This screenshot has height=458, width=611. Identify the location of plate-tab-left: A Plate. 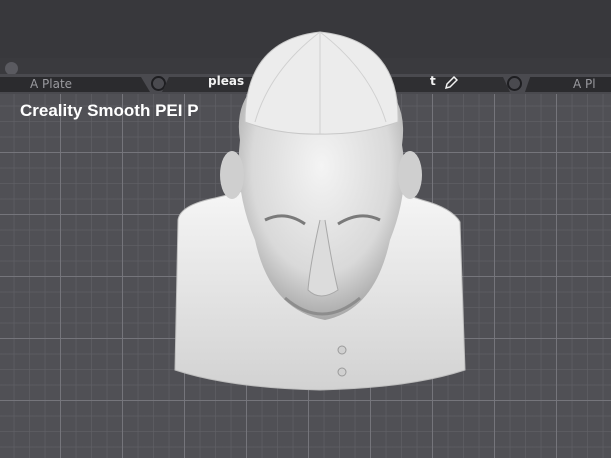
(75, 84).